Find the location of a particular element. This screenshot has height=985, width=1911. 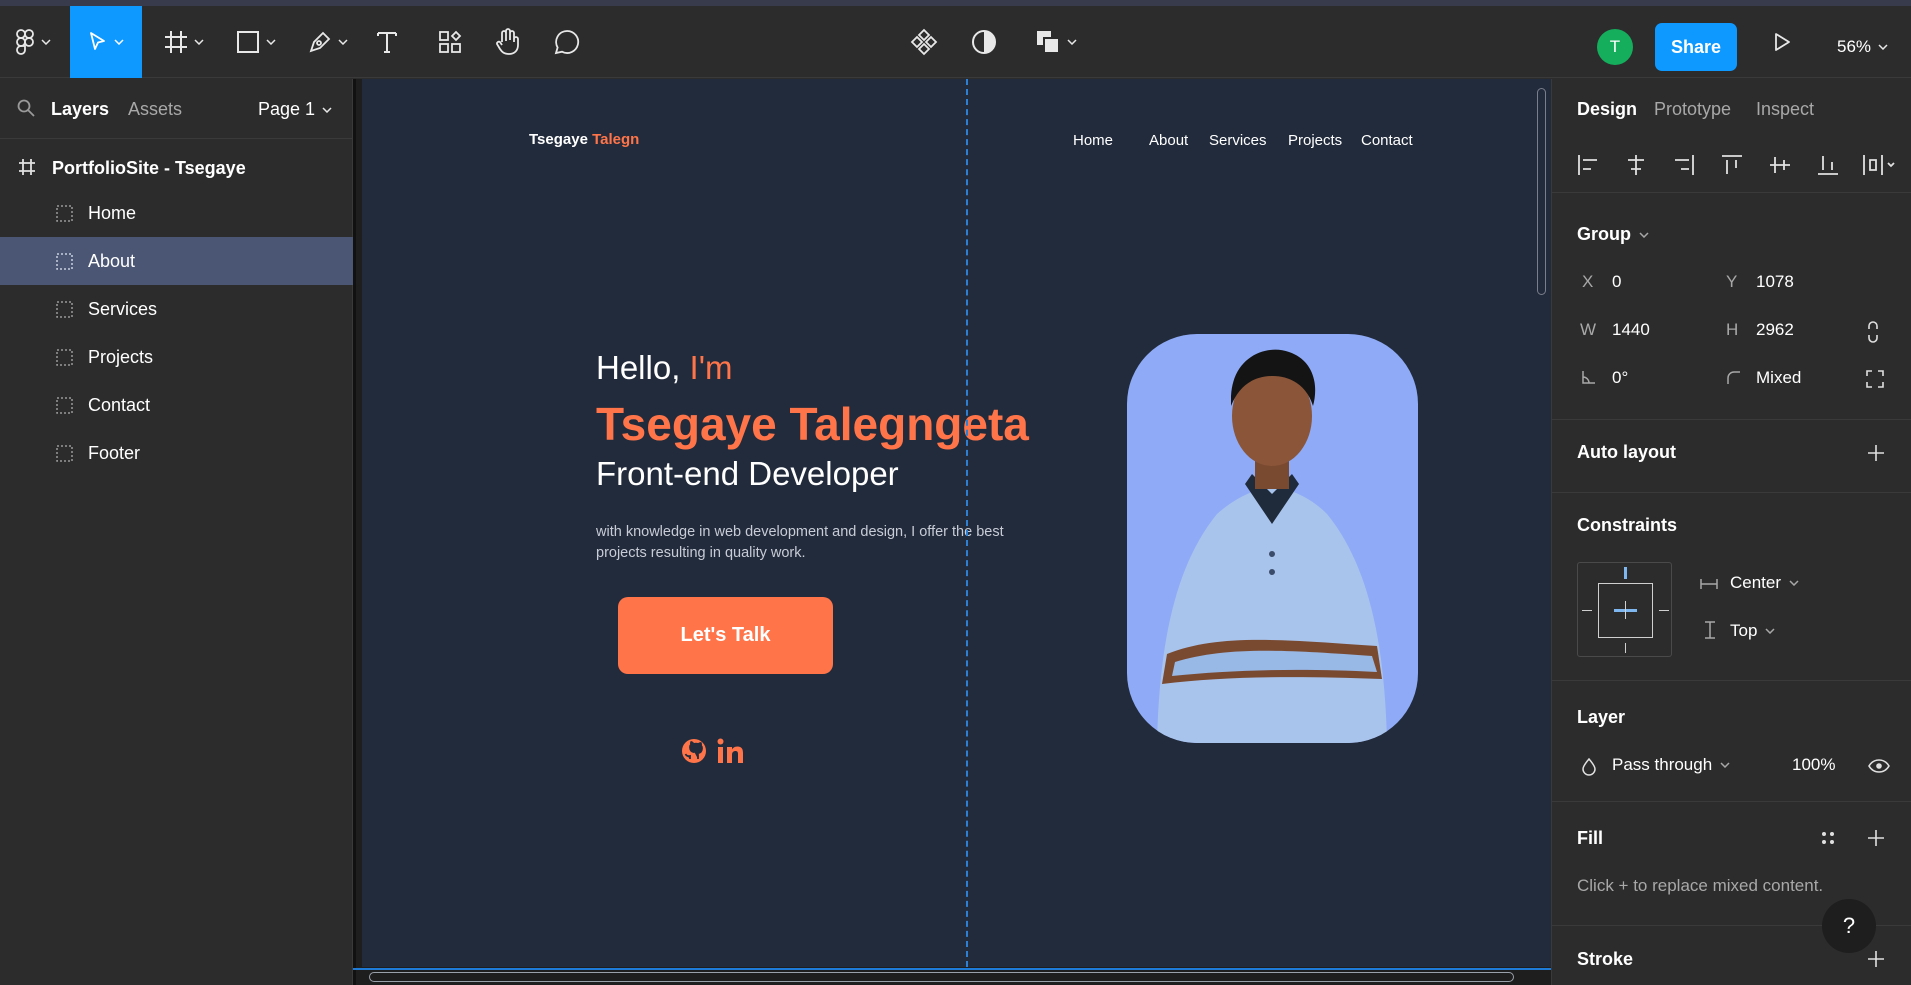

text-tool-button is located at coordinates (387, 42).